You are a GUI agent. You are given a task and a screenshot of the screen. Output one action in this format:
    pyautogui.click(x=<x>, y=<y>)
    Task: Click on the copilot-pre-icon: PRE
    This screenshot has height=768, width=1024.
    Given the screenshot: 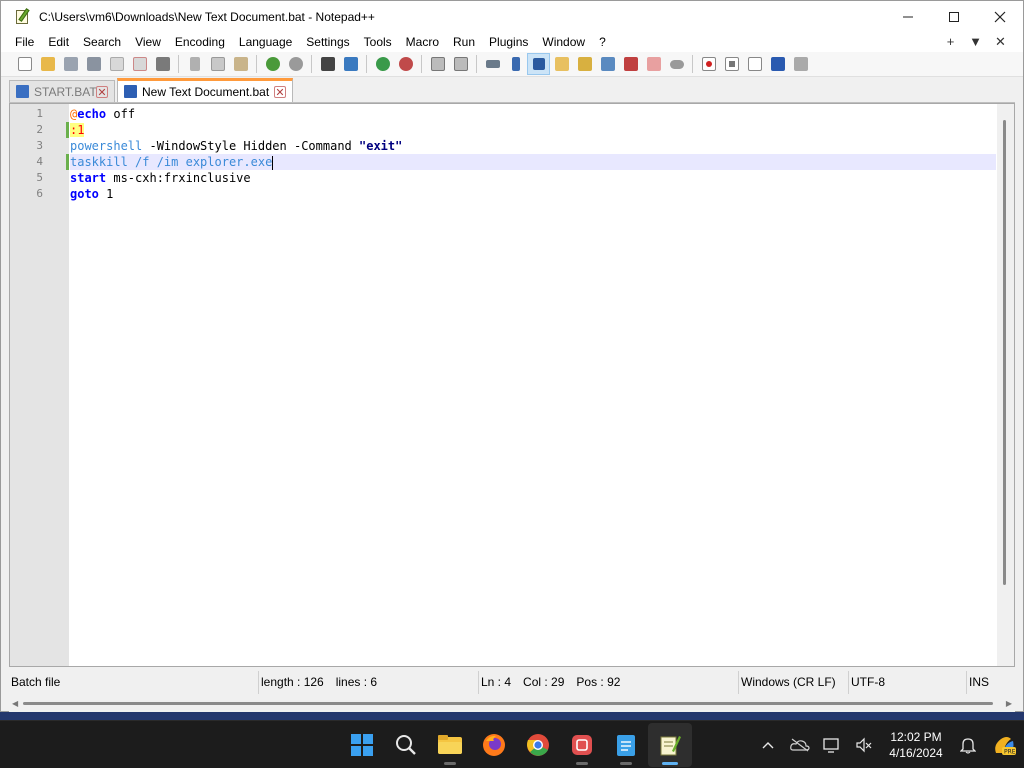 What is the action you would take?
    pyautogui.click(x=1004, y=744)
    